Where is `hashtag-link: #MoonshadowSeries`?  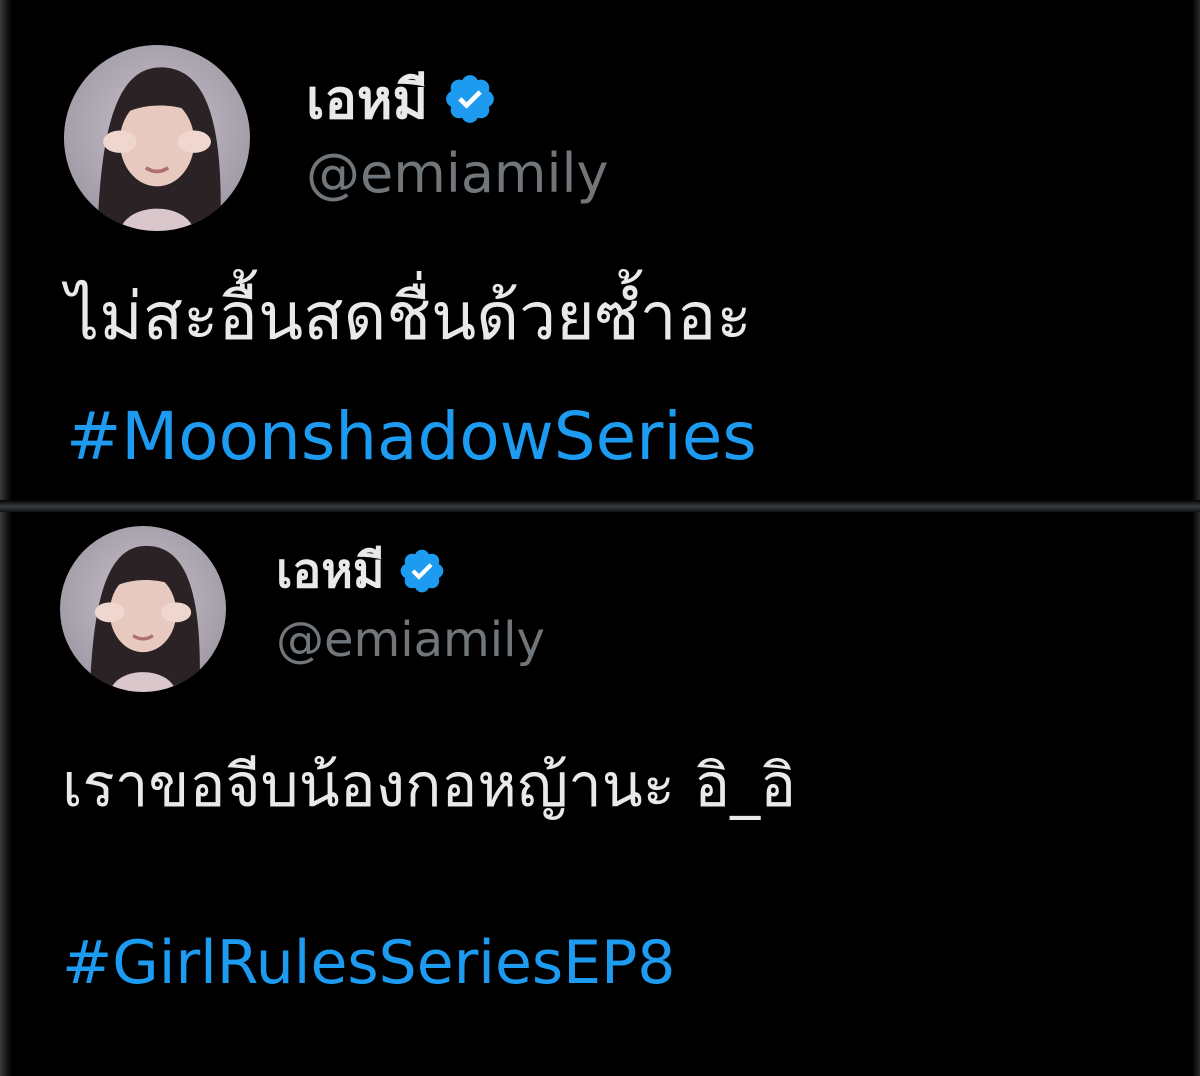
hashtag-link: #MoonshadowSeries is located at coordinates (411, 436).